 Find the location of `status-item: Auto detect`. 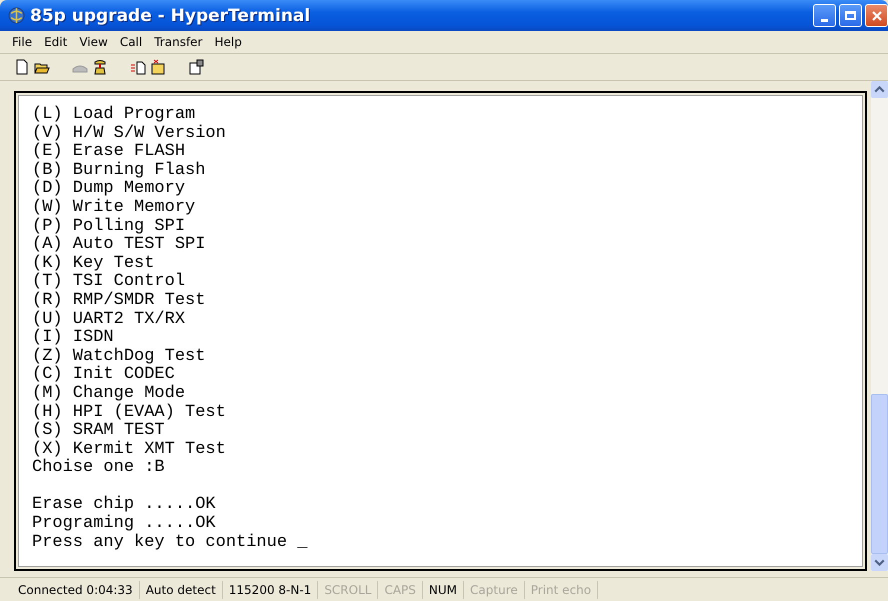

status-item: Auto detect is located at coordinates (181, 589).